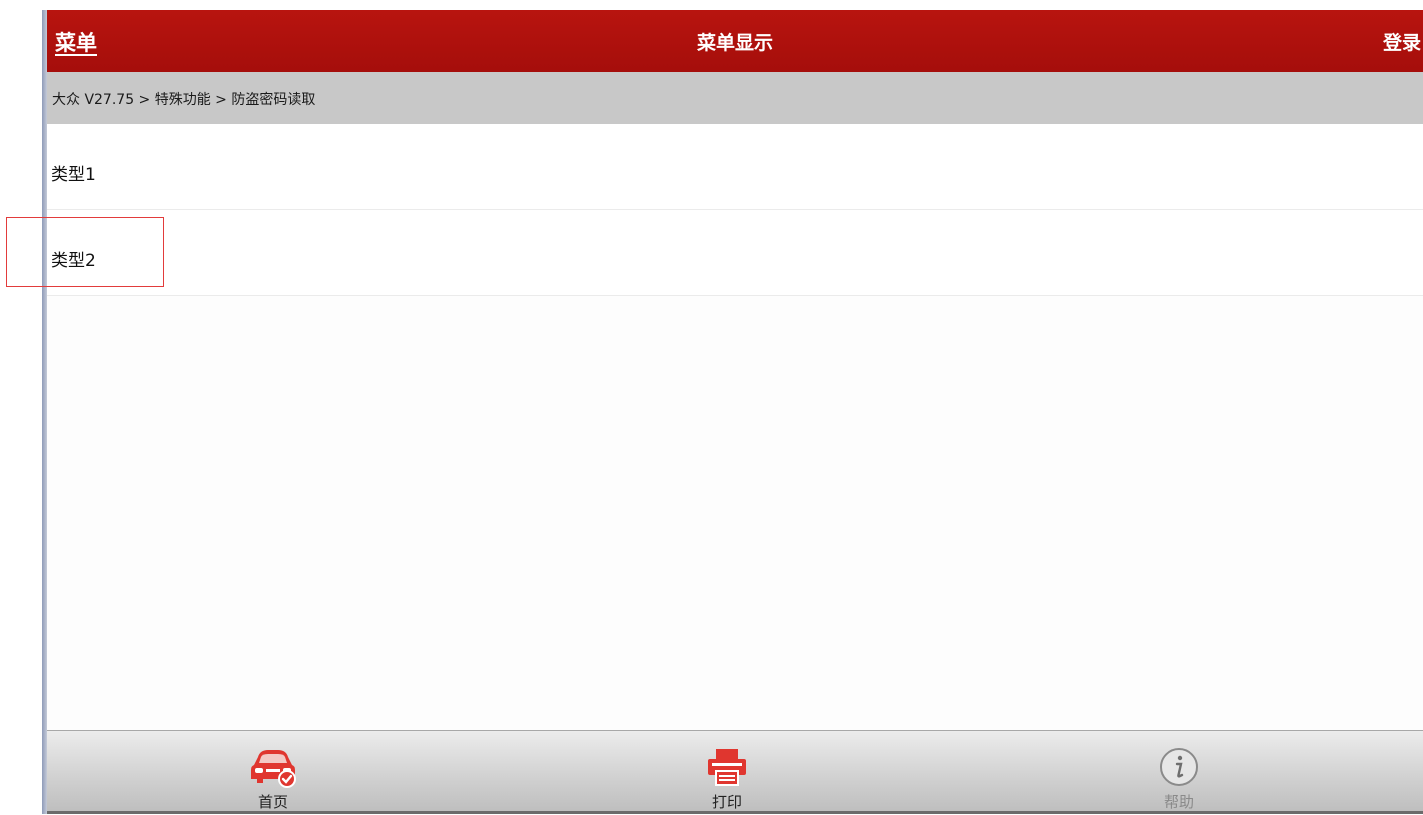 This screenshot has height=815, width=1423. I want to click on bottom-toolbar: 首页 打印 帮助, so click(735, 772).